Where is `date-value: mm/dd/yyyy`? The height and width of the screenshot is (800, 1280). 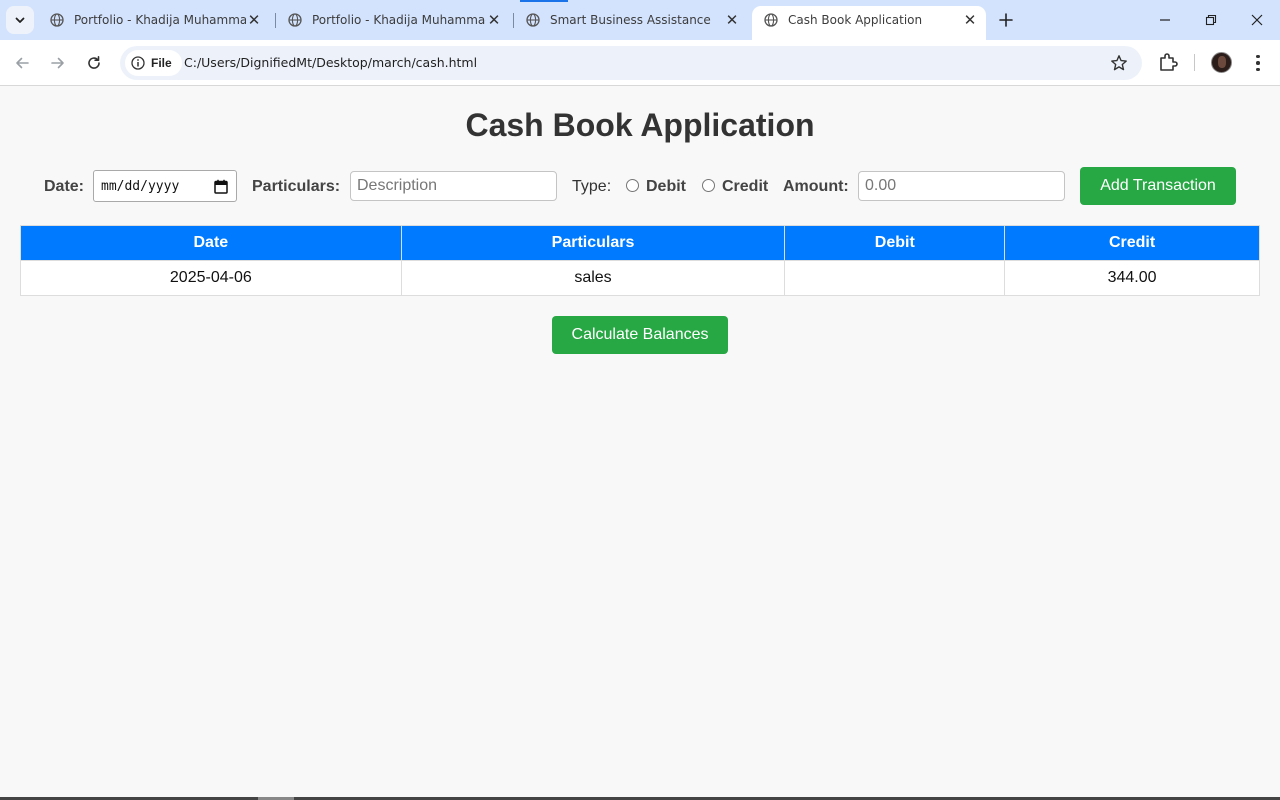 date-value: mm/dd/yyyy is located at coordinates (140, 186).